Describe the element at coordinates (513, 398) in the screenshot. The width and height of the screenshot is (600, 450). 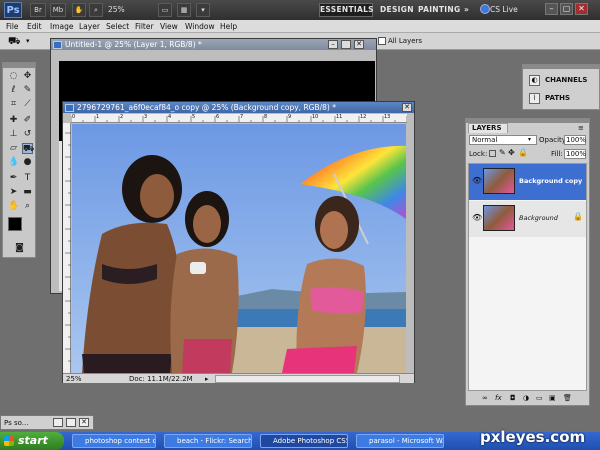
I see `add-mask-icon: ◘` at that location.